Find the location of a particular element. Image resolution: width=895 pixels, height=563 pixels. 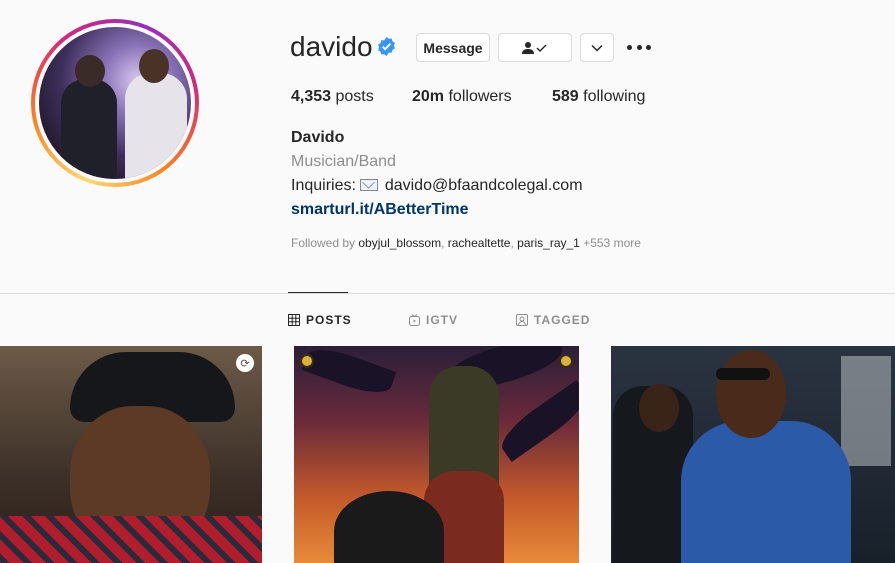

profile-category: Musician/Band is located at coordinates (343, 161).